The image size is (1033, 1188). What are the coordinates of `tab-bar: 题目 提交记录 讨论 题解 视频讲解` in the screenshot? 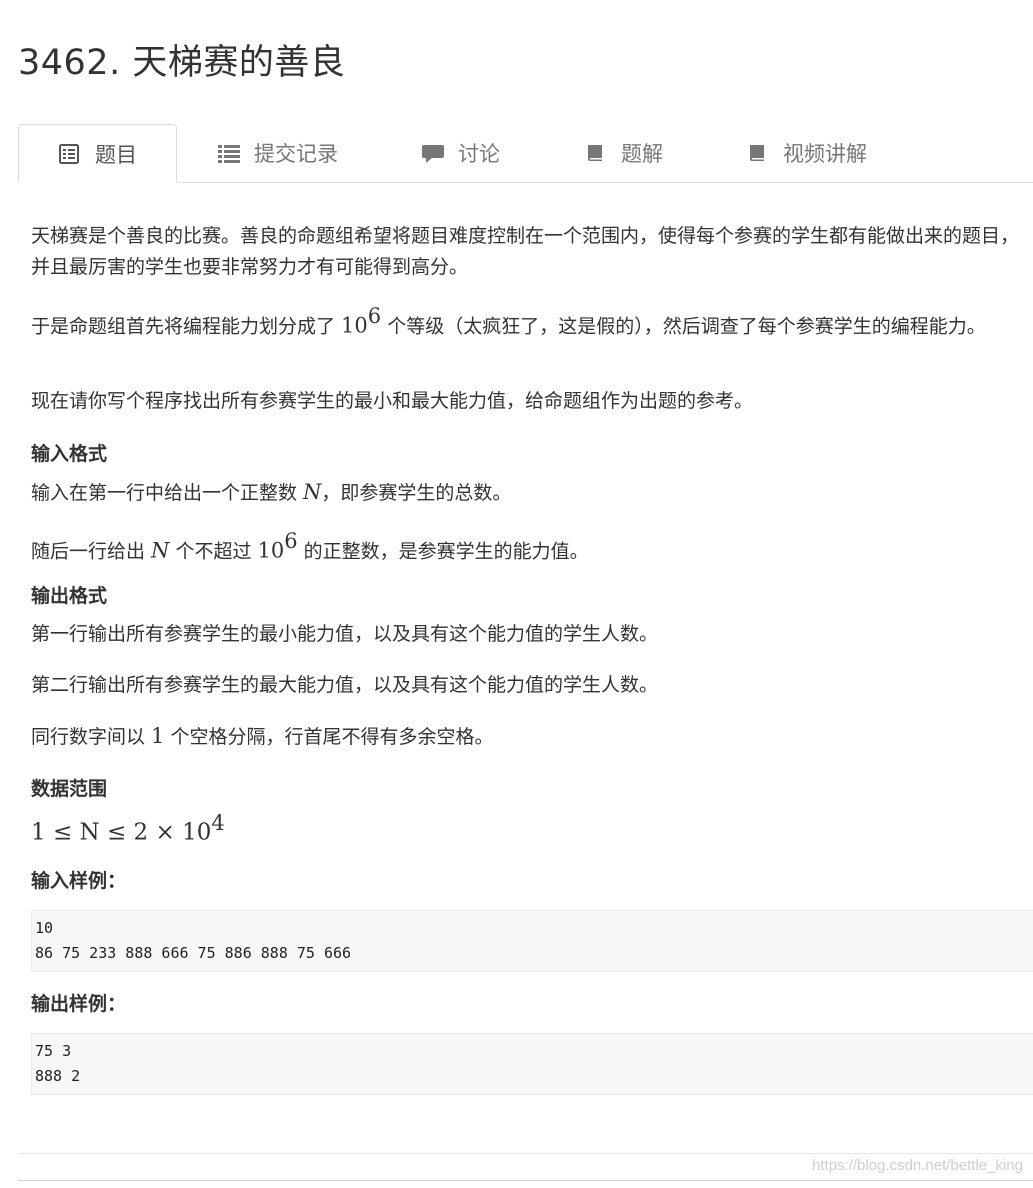 It's located at (525, 153).